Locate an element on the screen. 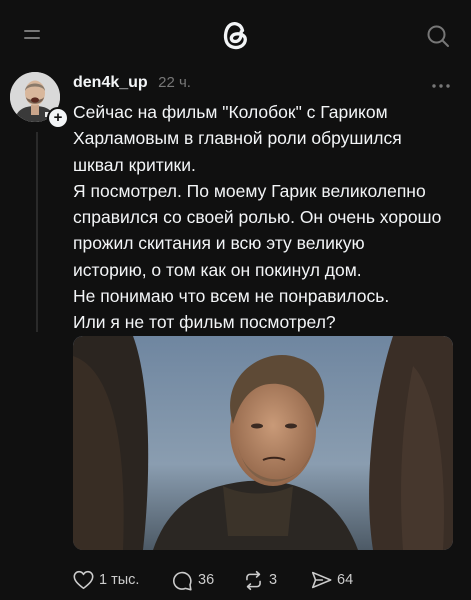 The width and height of the screenshot is (471, 600). post-time: 22 ч. is located at coordinates (174, 82).